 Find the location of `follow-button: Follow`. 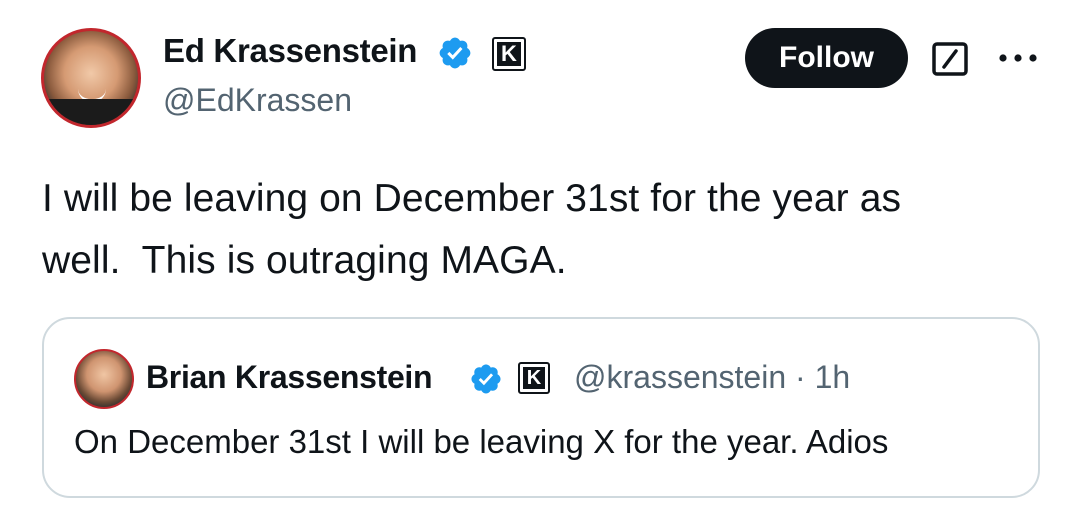

follow-button: Follow is located at coordinates (826, 58).